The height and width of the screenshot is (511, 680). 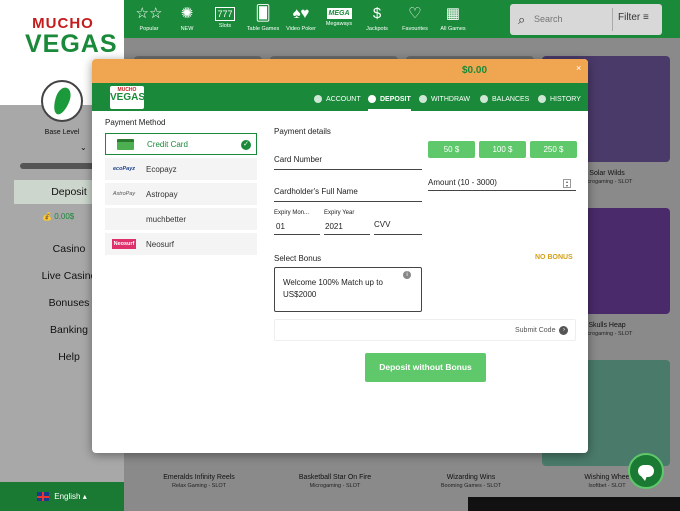 I want to click on bonus-code-field: Submit Code ›, so click(x=425, y=330).